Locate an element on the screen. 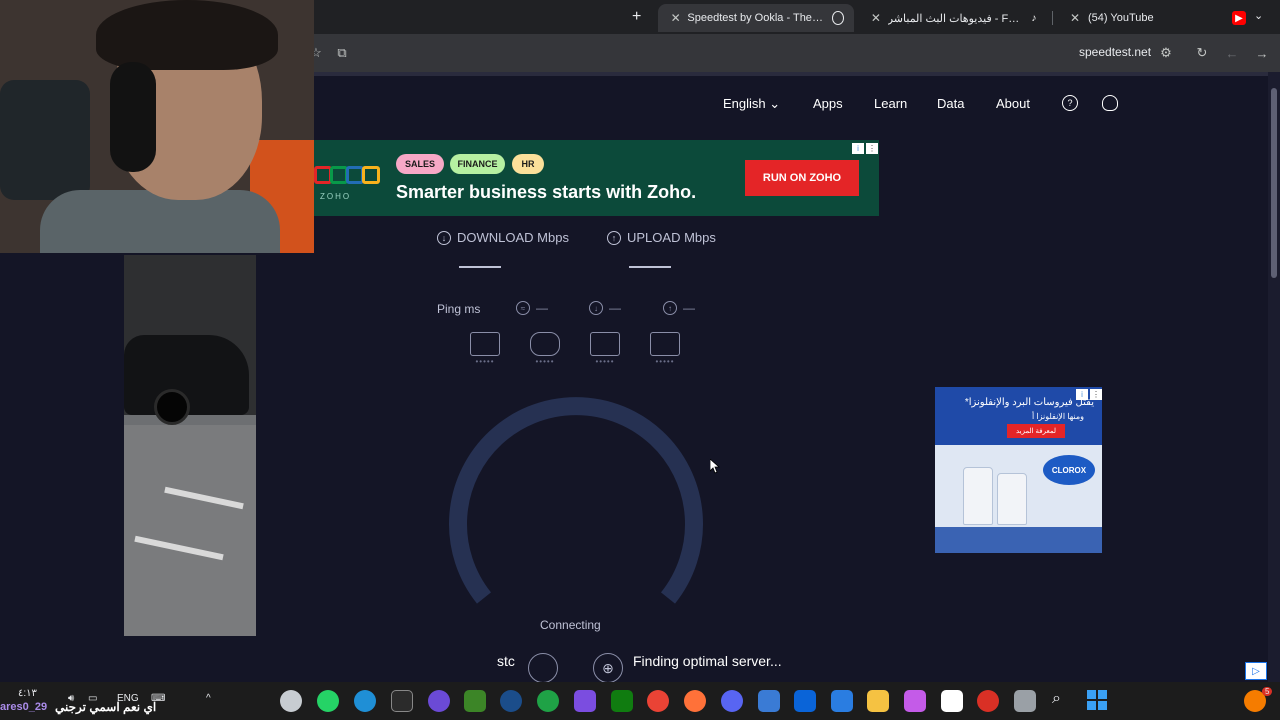 The image size is (1280, 720). chevron-down-icon: ⌄ is located at coordinates (775, 103).